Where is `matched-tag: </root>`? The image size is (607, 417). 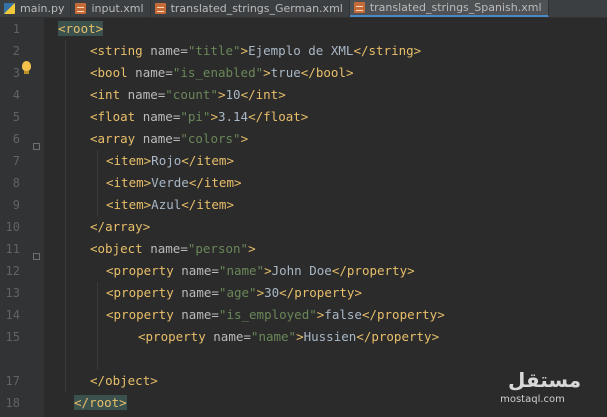 matched-tag: </root> is located at coordinates (100, 402).